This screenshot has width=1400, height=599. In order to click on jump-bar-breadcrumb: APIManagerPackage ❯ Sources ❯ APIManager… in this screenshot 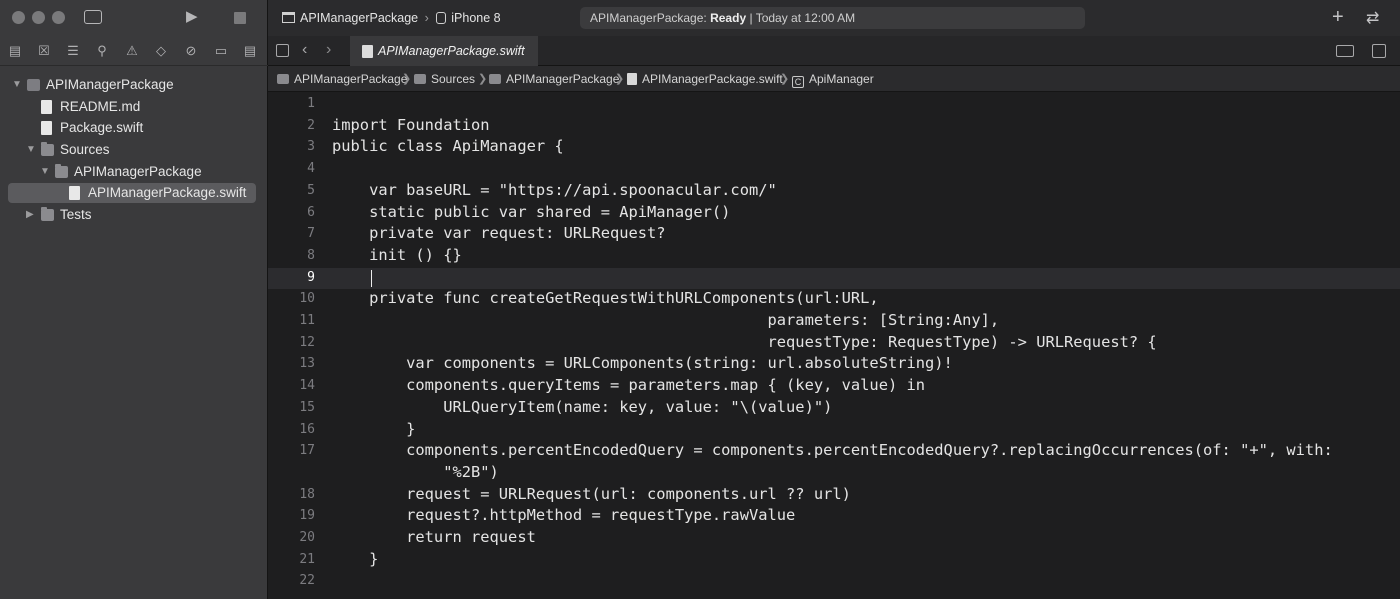, I will do `click(834, 79)`.